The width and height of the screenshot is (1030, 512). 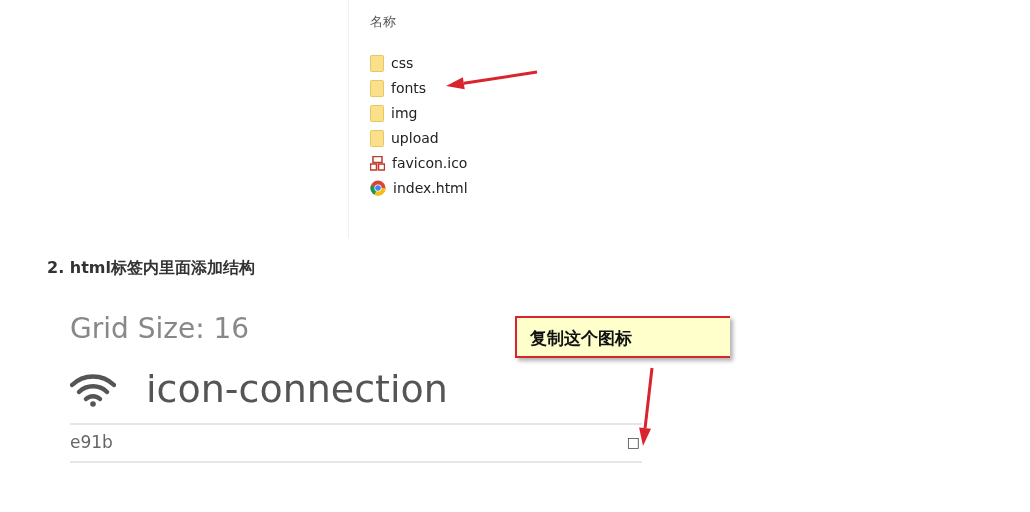 I want to click on browser-logo-icon, so click(x=378, y=188).